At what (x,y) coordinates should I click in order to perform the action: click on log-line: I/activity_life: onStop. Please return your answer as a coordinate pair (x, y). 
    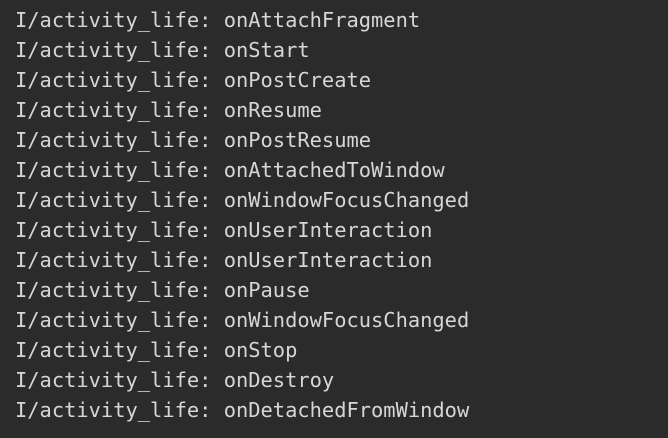
    Looking at the image, I should click on (341, 350).